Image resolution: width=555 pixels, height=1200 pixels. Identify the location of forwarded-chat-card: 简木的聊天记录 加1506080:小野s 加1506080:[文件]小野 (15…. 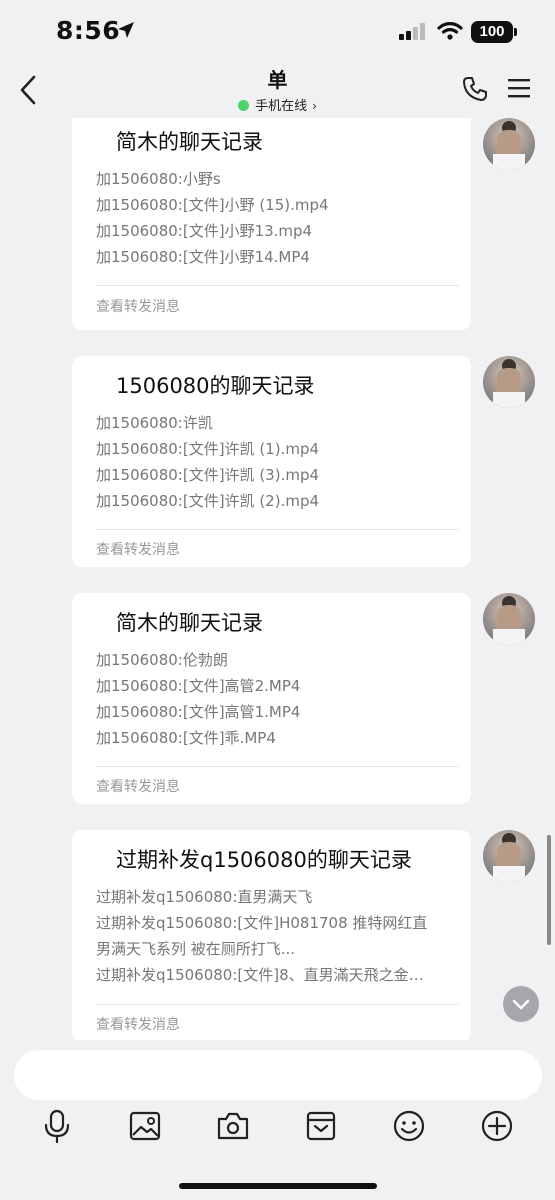
(271, 224).